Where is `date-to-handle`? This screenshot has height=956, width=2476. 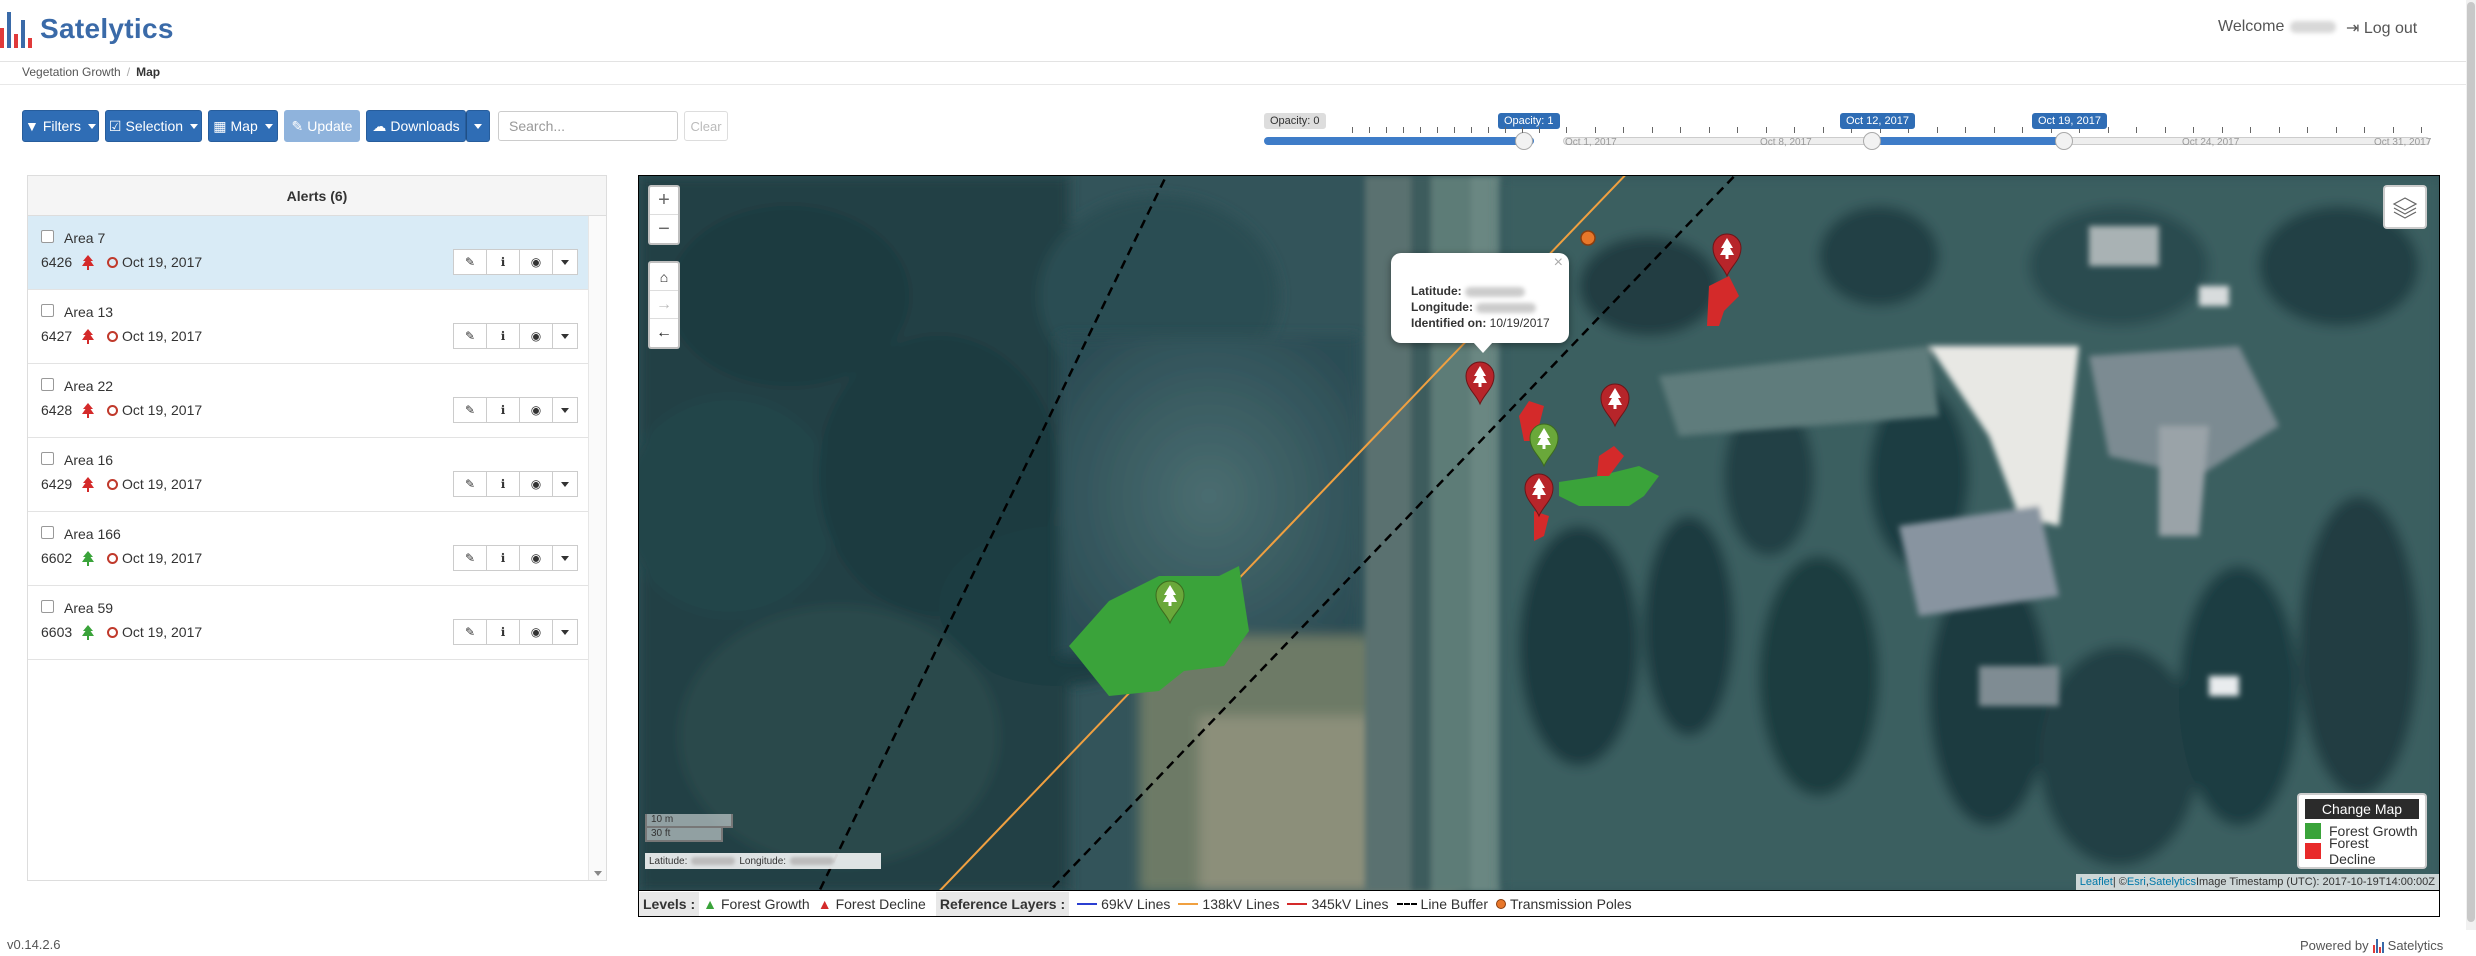 date-to-handle is located at coordinates (2064, 141).